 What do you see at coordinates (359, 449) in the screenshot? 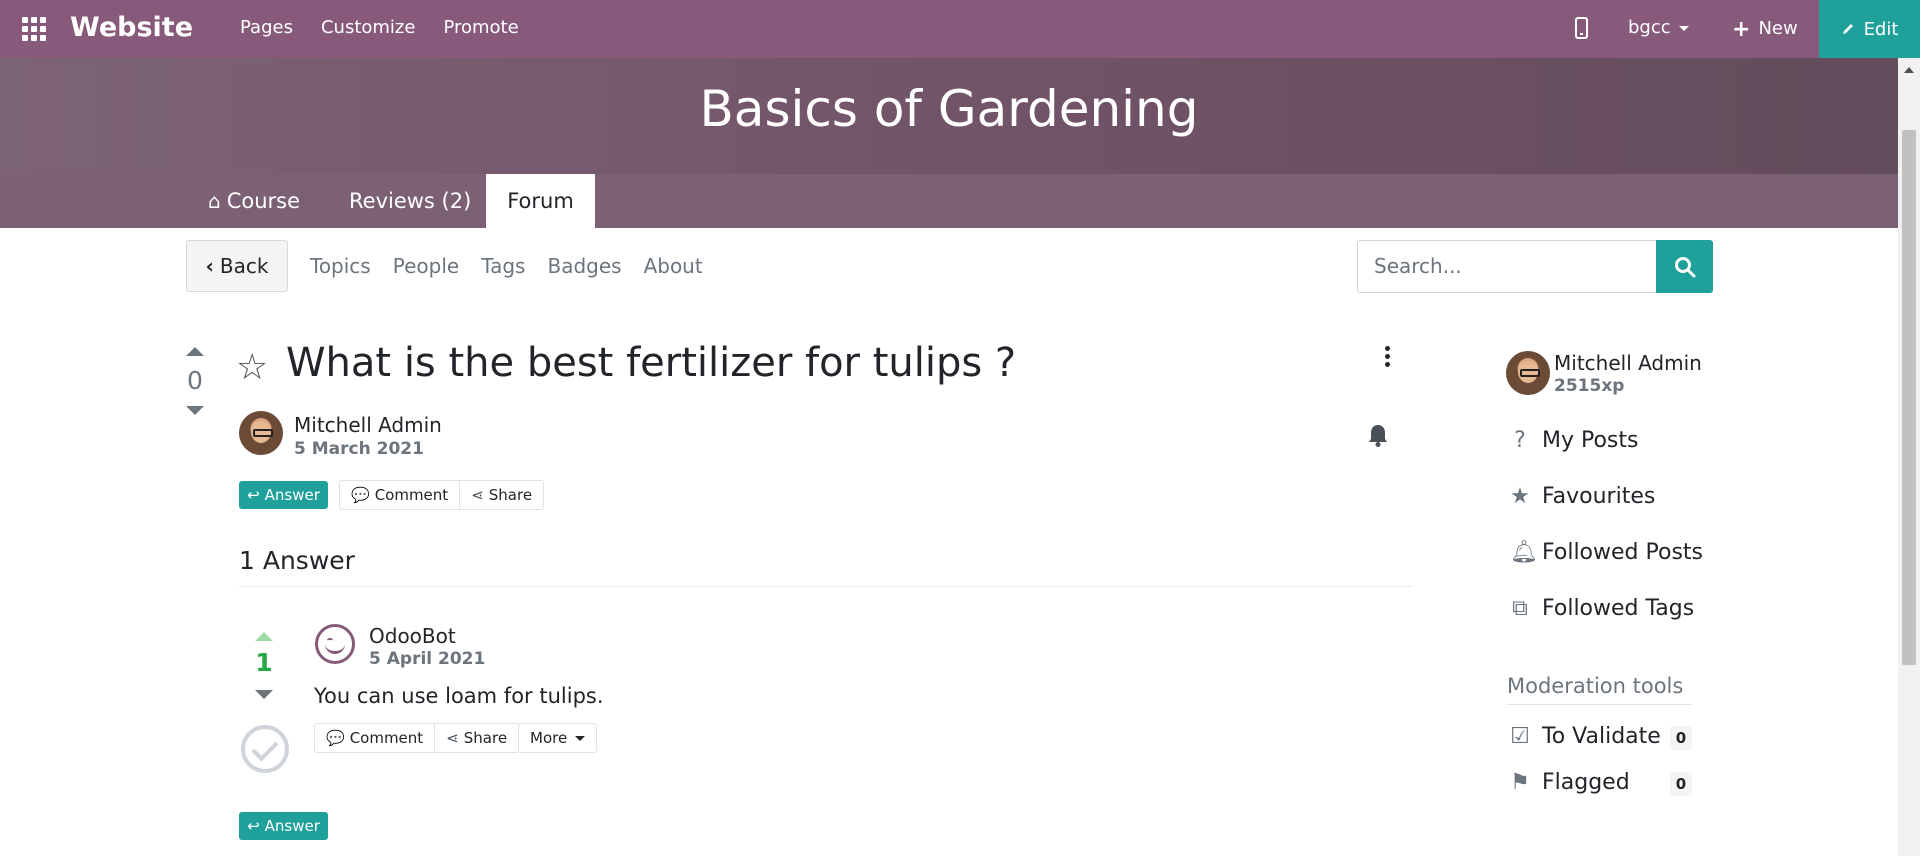
I see `question-date: 5 March 2021` at bounding box center [359, 449].